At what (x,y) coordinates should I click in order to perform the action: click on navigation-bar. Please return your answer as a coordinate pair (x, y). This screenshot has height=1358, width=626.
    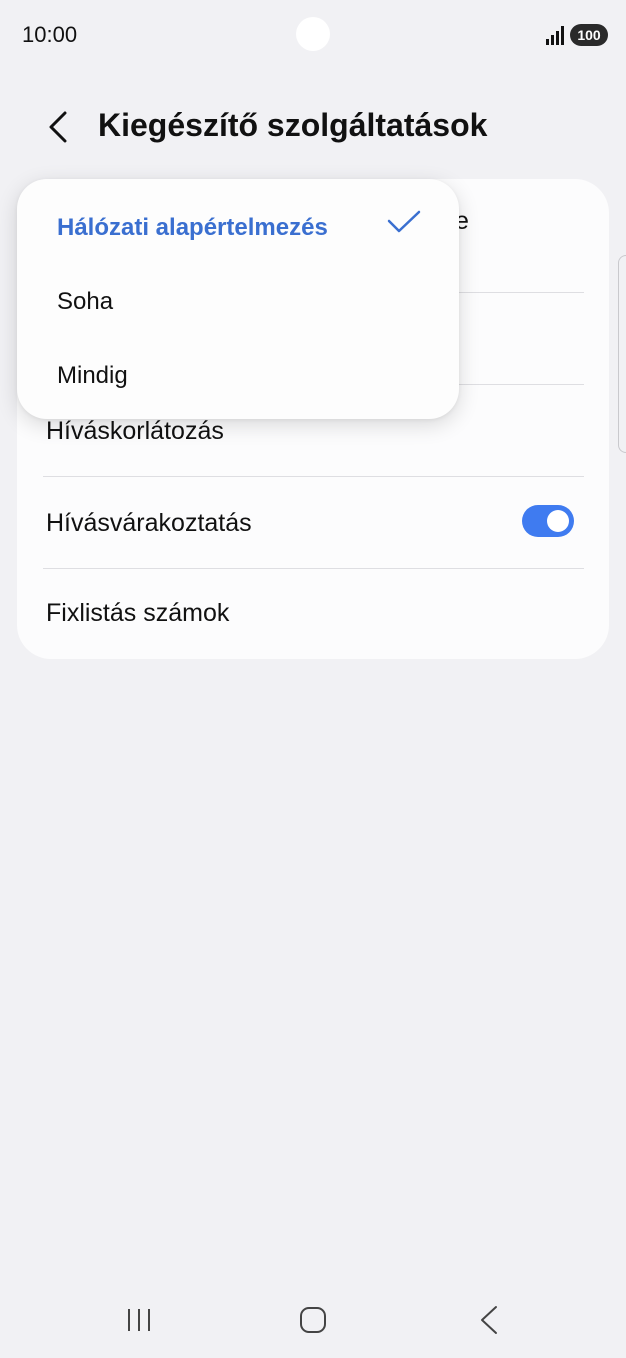
    Looking at the image, I should click on (313, 1320).